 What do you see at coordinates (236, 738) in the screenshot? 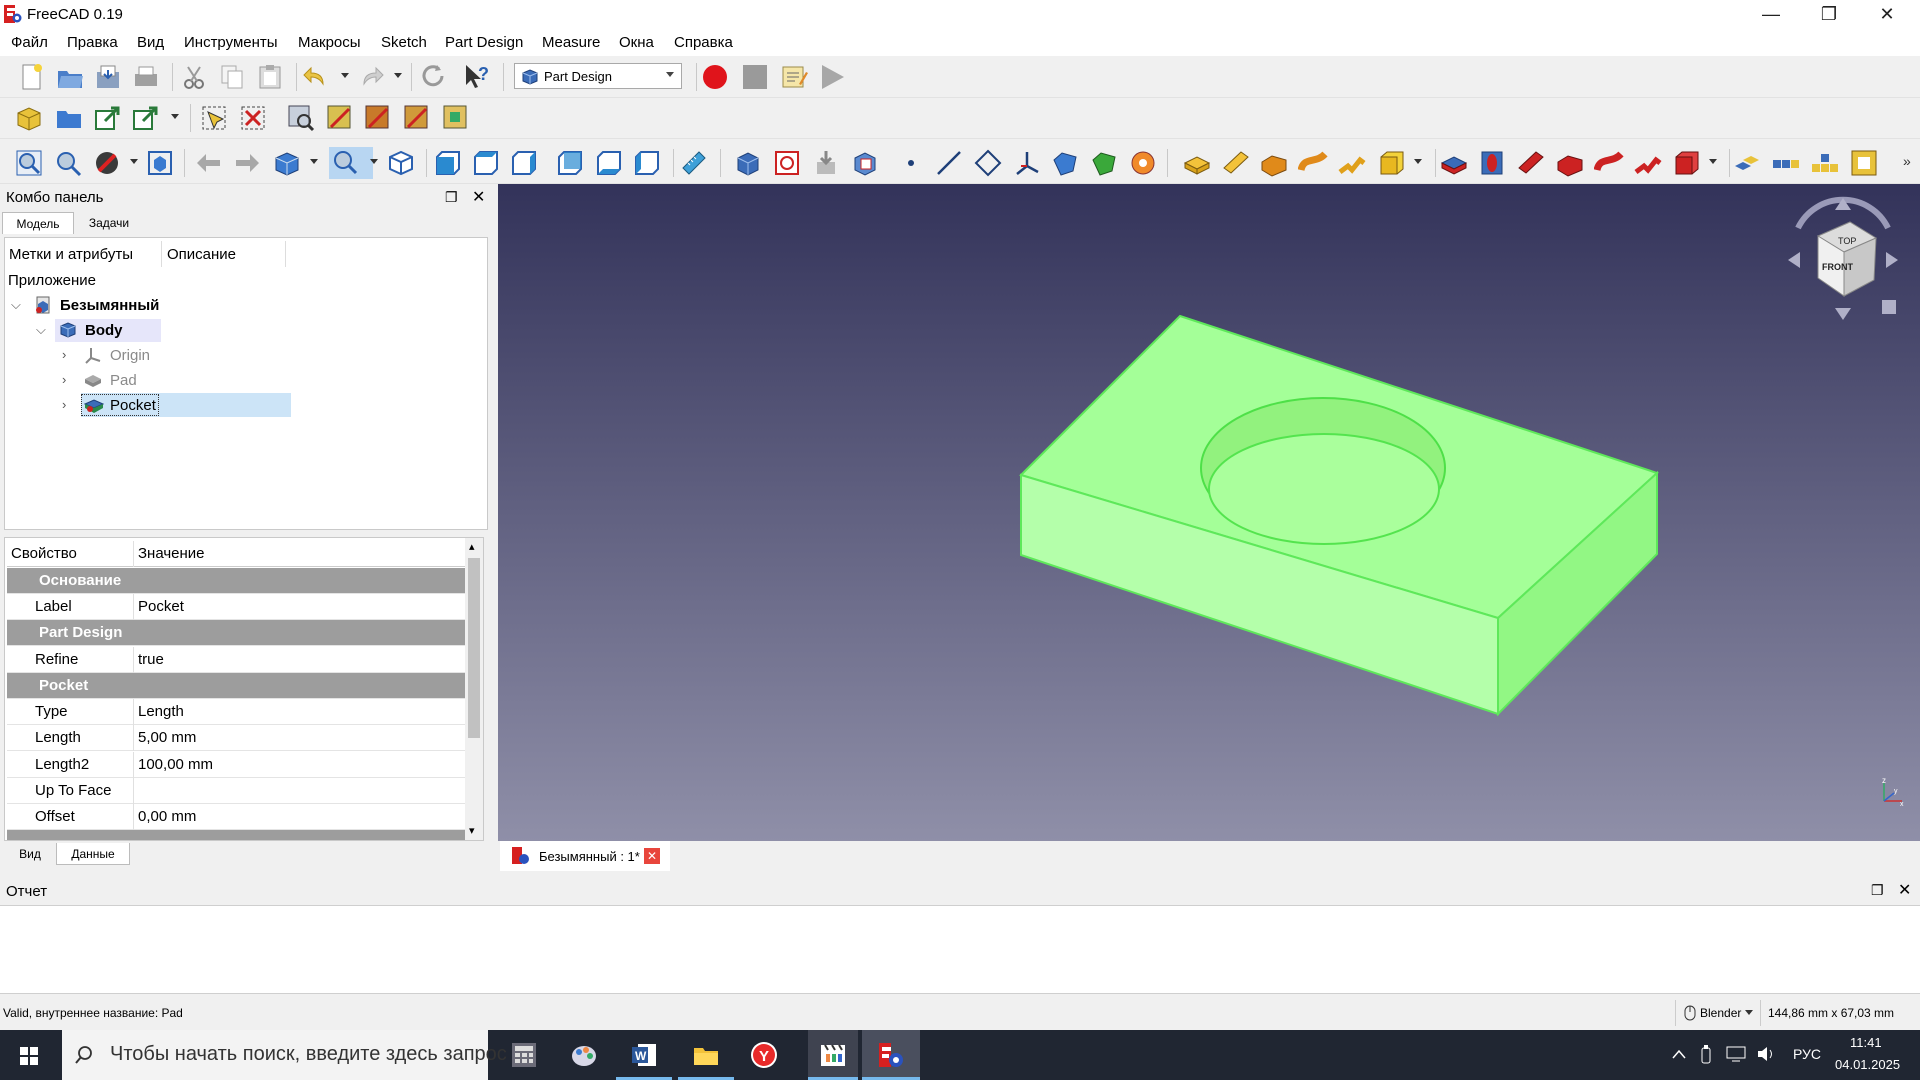
I see `property-row-length: Length 5,00 mm` at bounding box center [236, 738].